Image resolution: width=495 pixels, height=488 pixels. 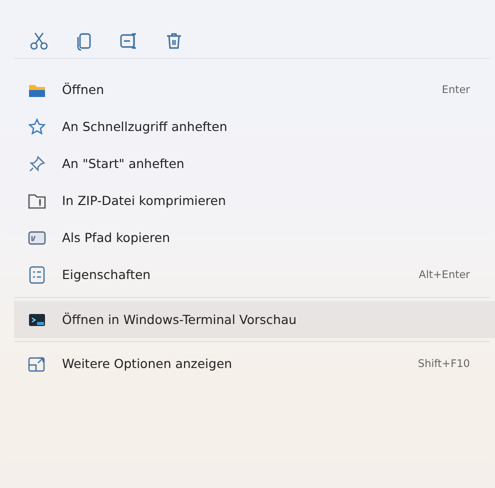 I want to click on path-icon, so click(x=37, y=237).